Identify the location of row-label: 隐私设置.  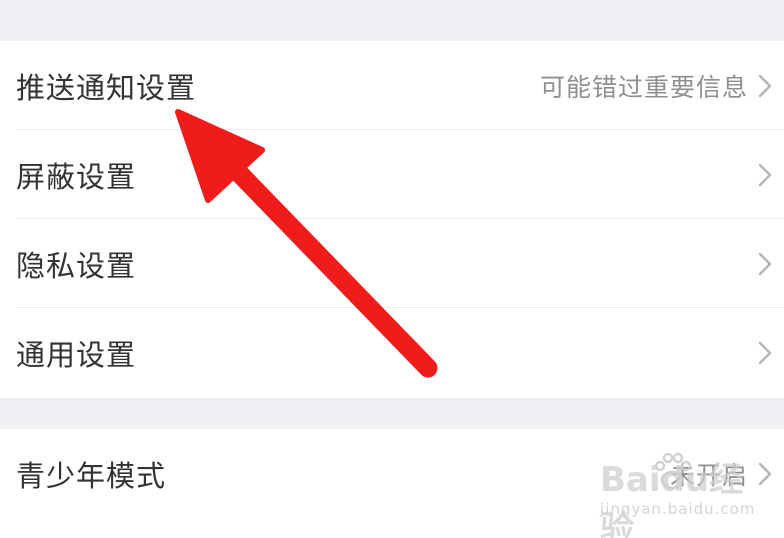
(76, 265).